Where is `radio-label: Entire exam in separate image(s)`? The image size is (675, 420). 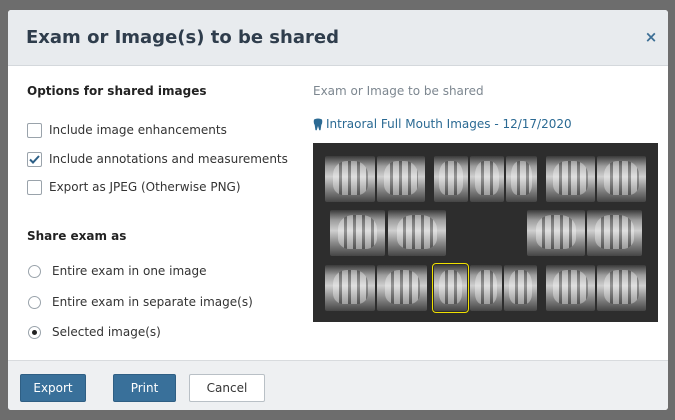 radio-label: Entire exam in separate image(s) is located at coordinates (152, 302).